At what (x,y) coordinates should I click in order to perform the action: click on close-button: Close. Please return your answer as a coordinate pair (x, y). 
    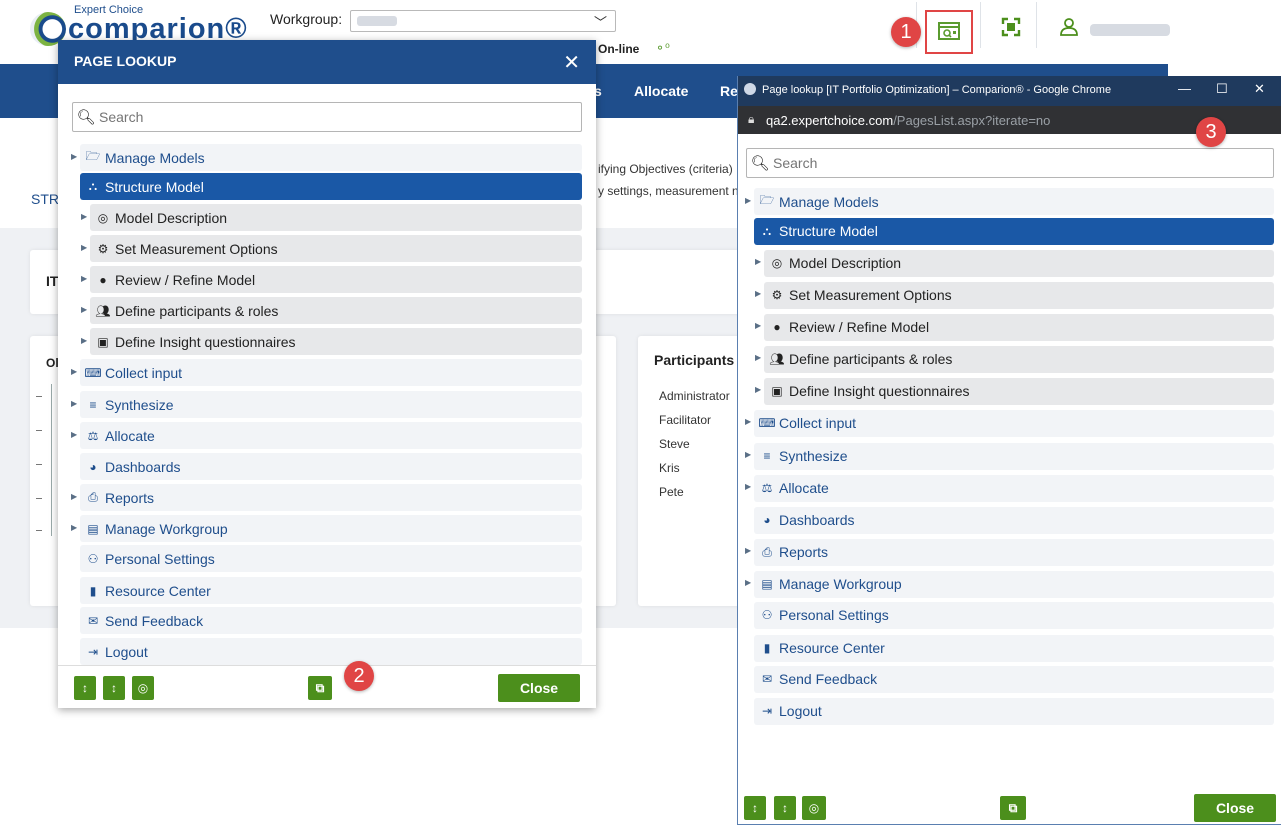
    Looking at the image, I should click on (539, 688).